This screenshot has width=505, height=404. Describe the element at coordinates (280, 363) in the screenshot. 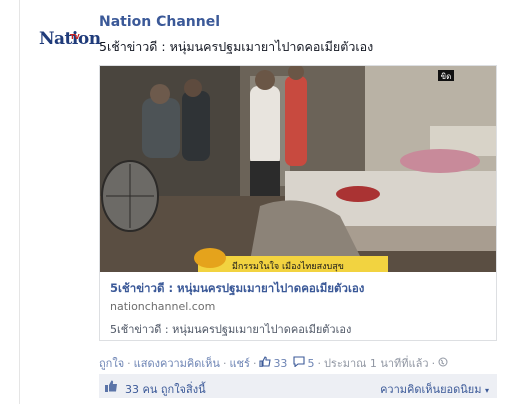

I see `like-count: 33` at that location.